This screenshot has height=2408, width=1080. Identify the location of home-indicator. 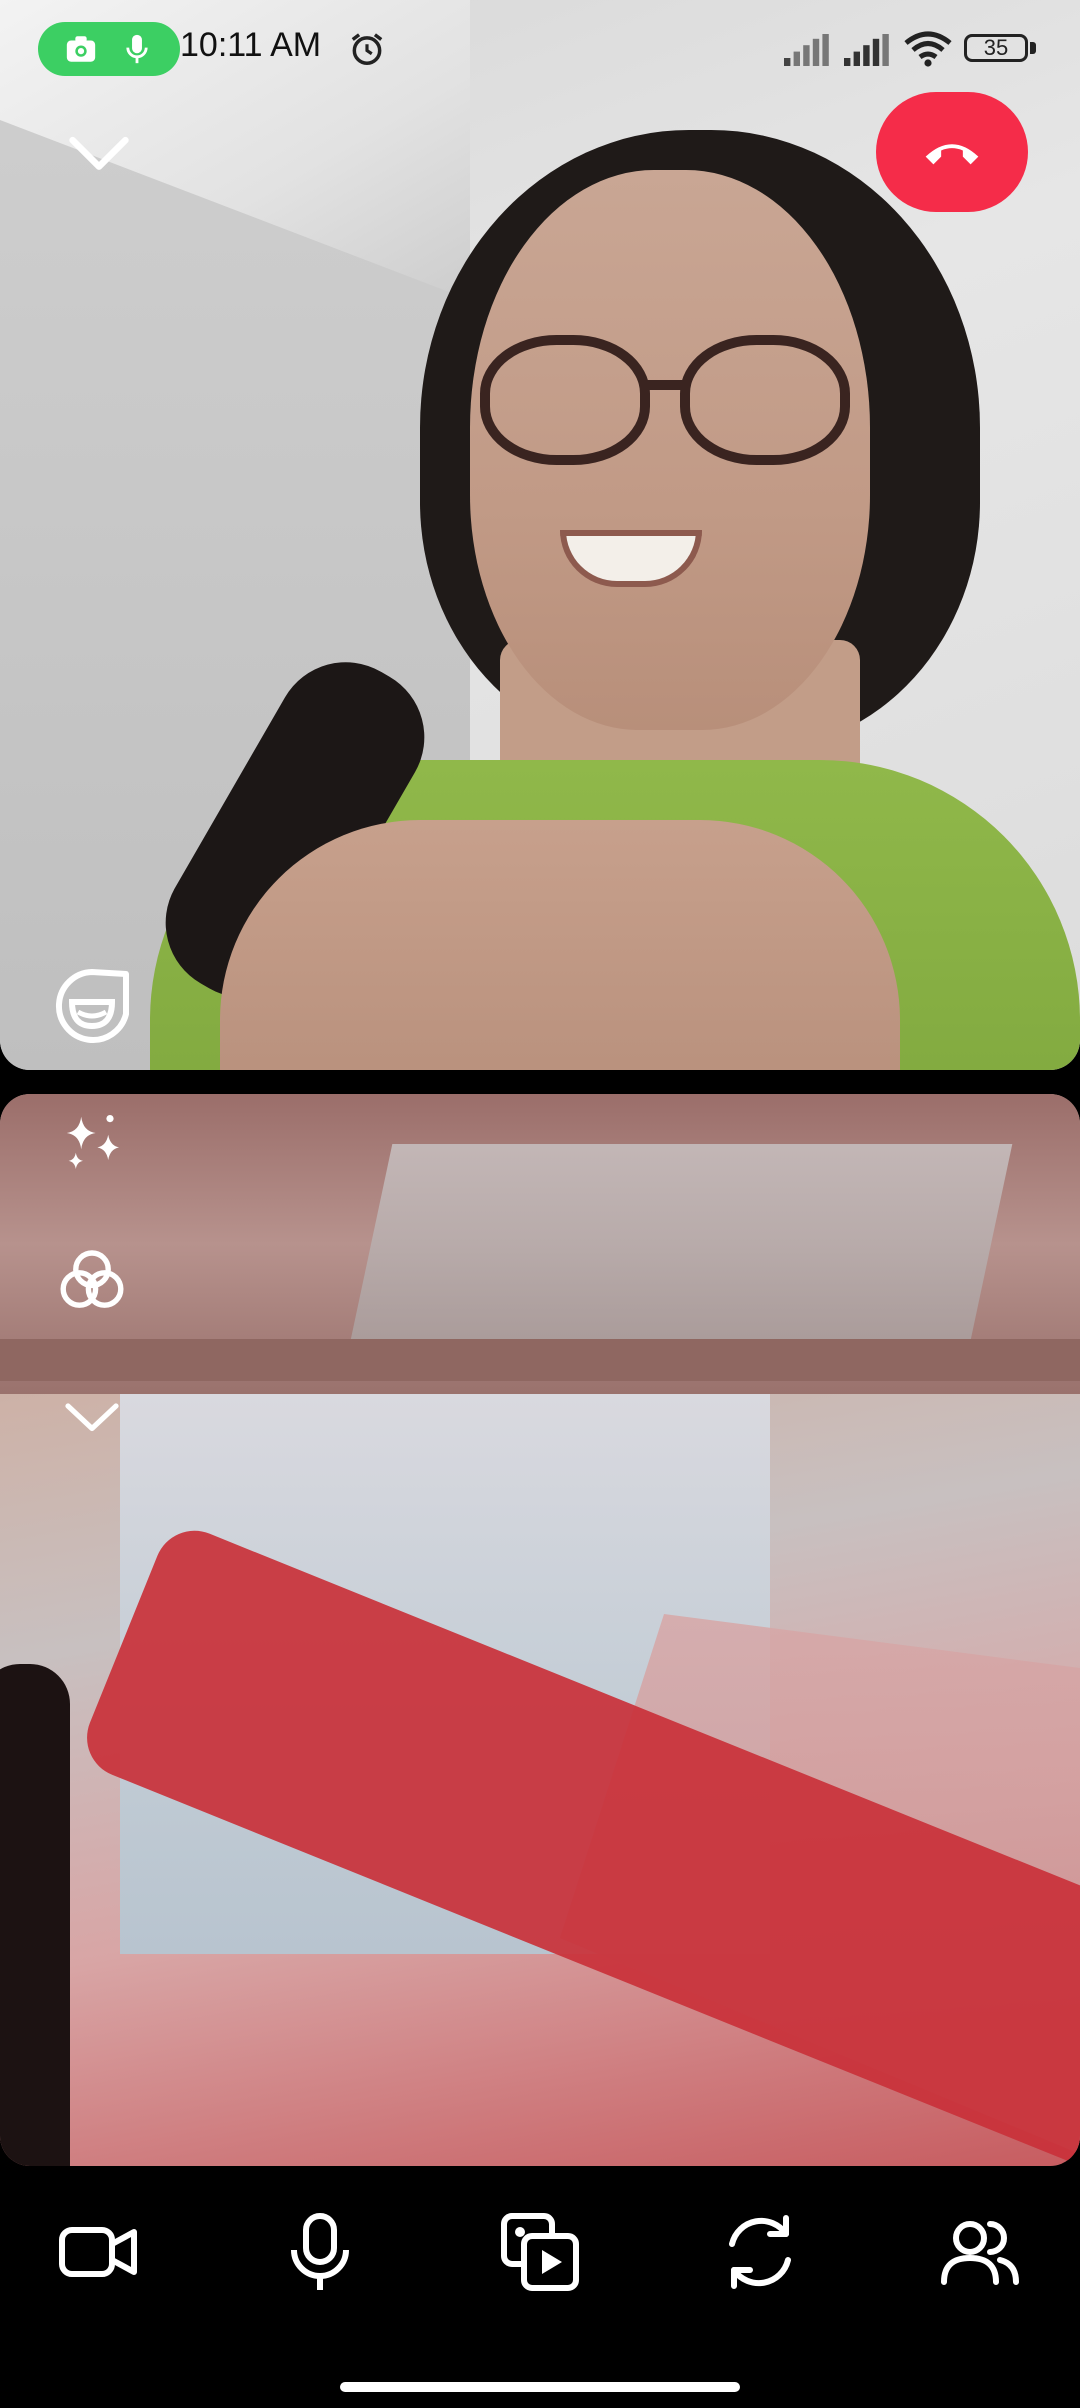
(540, 2387).